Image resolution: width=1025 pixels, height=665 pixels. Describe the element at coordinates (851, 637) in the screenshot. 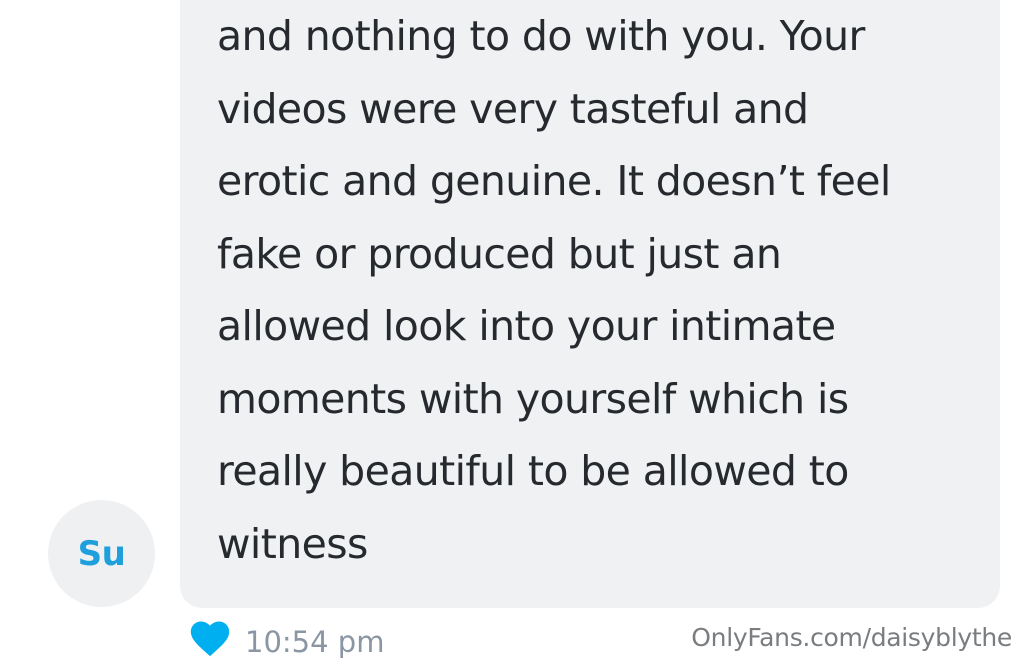

I see `watermark: OnlyFans.com/daisyblythe` at that location.